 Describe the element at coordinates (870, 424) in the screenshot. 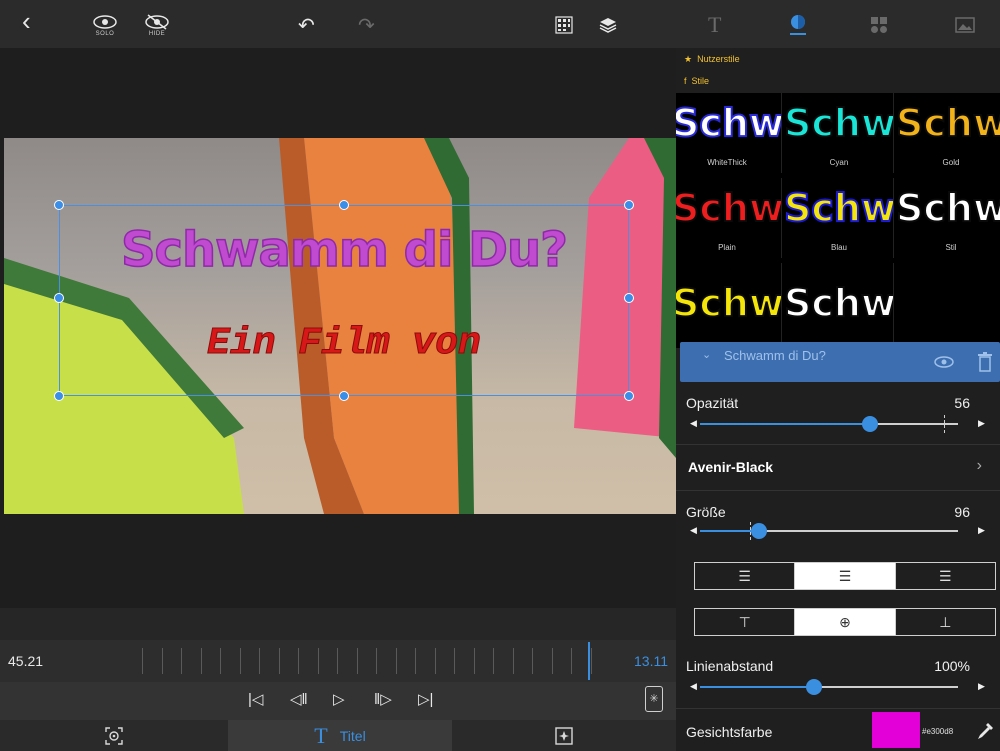

I see `opacity-slider-thumb` at that location.